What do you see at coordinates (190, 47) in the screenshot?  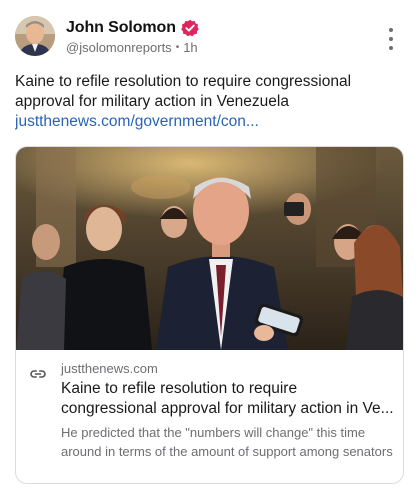 I see `post-timestamp: 1h` at bounding box center [190, 47].